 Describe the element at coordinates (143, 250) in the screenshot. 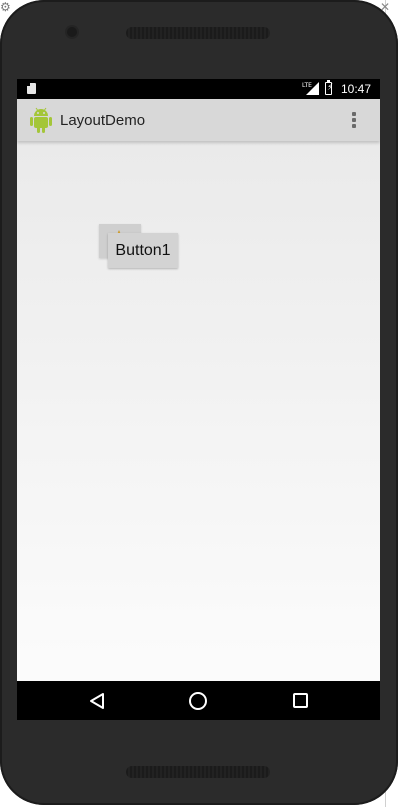

I see `button1: Button1` at that location.